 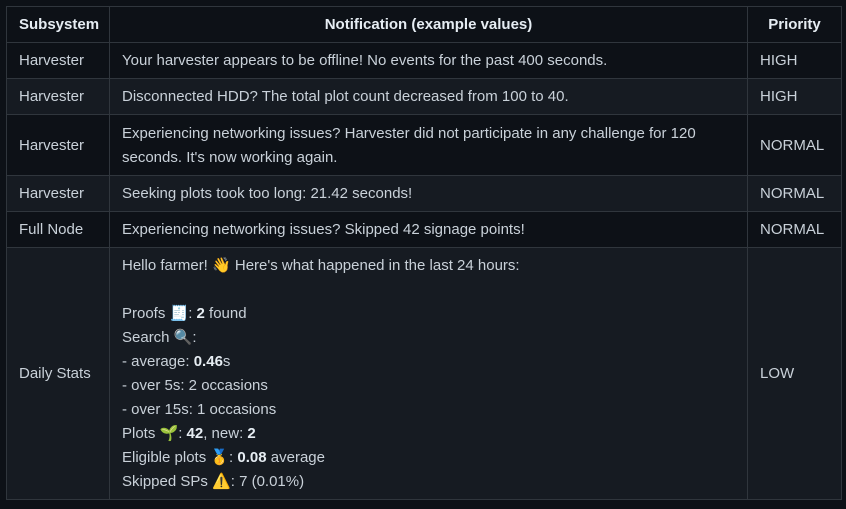 What do you see at coordinates (208, 361) in the screenshot?
I see `average-value: 0.46` at bounding box center [208, 361].